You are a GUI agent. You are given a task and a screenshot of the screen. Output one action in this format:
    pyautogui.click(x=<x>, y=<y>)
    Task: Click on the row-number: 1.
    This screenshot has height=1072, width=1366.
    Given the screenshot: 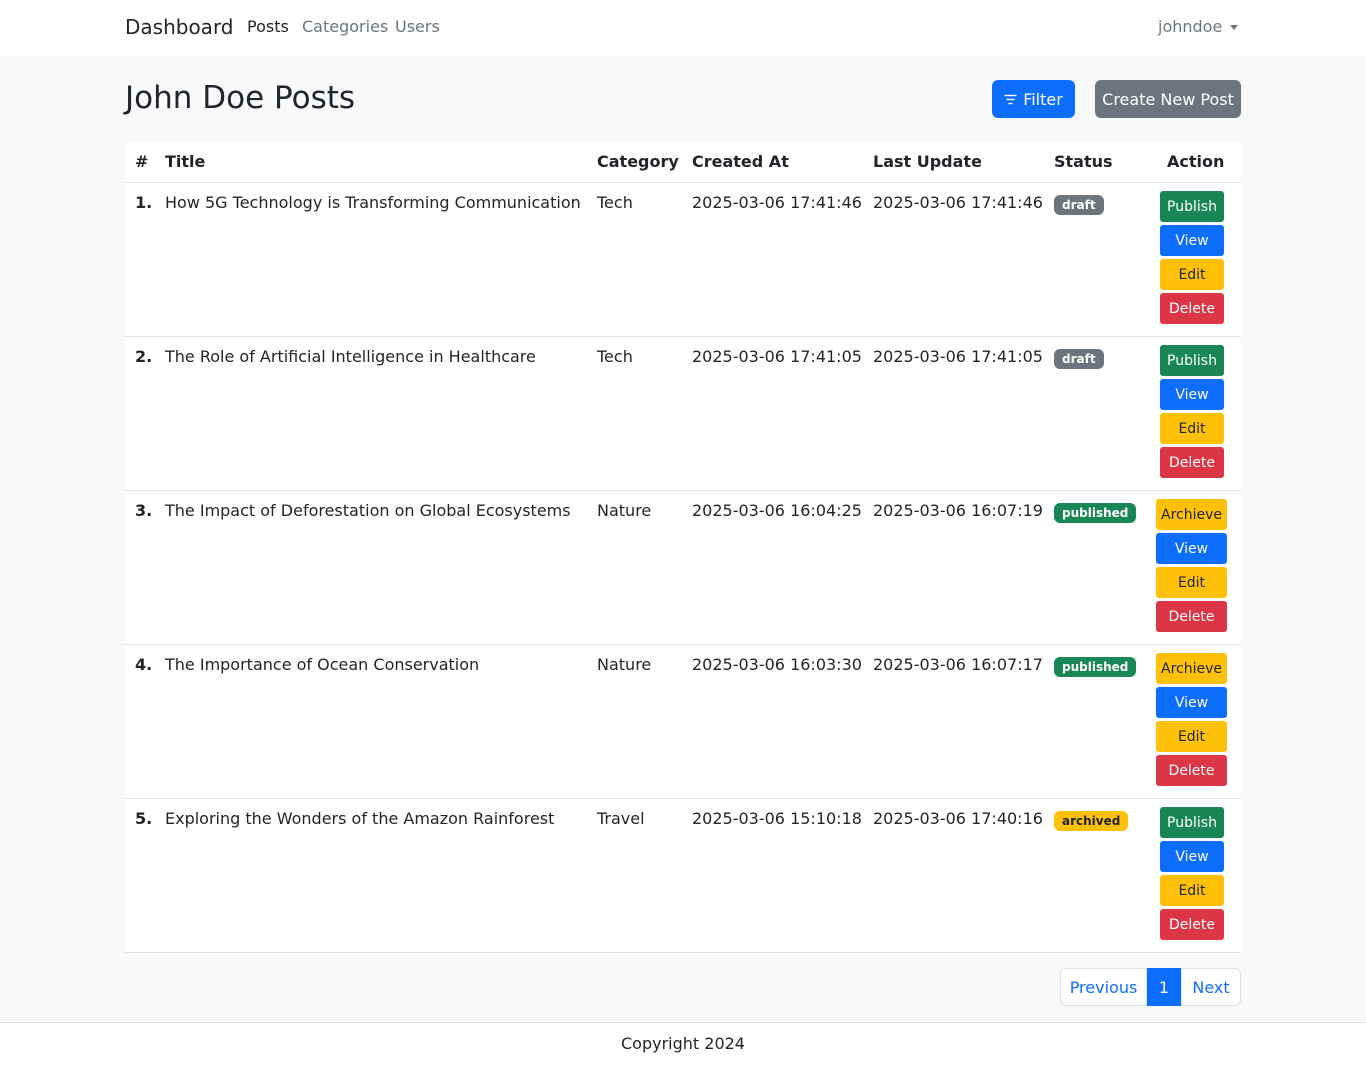 What is the action you would take?
    pyautogui.click(x=144, y=202)
    